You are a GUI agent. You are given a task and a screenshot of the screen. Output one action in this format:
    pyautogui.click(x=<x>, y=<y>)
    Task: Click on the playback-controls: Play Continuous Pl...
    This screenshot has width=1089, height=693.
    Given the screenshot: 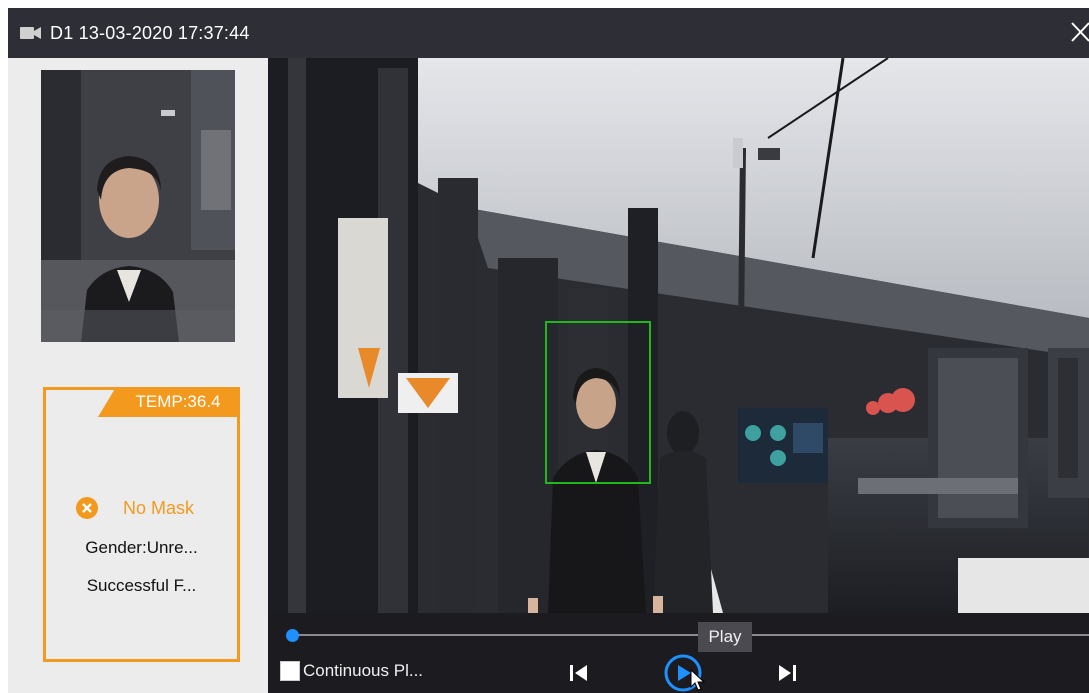 What is the action you would take?
    pyautogui.click(x=678, y=653)
    